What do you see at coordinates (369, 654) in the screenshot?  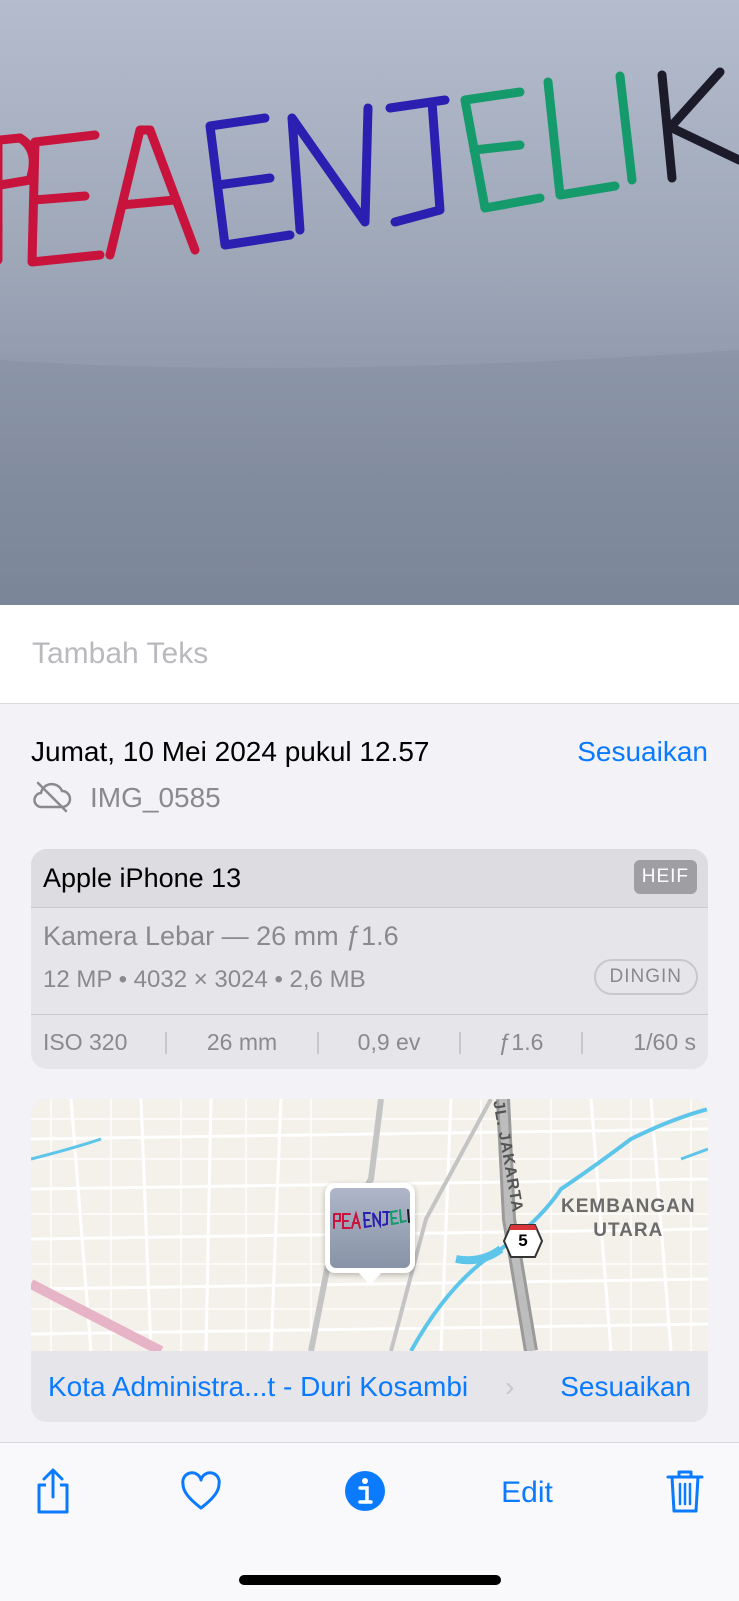 I see `caption-area: Tambah Teks` at bounding box center [369, 654].